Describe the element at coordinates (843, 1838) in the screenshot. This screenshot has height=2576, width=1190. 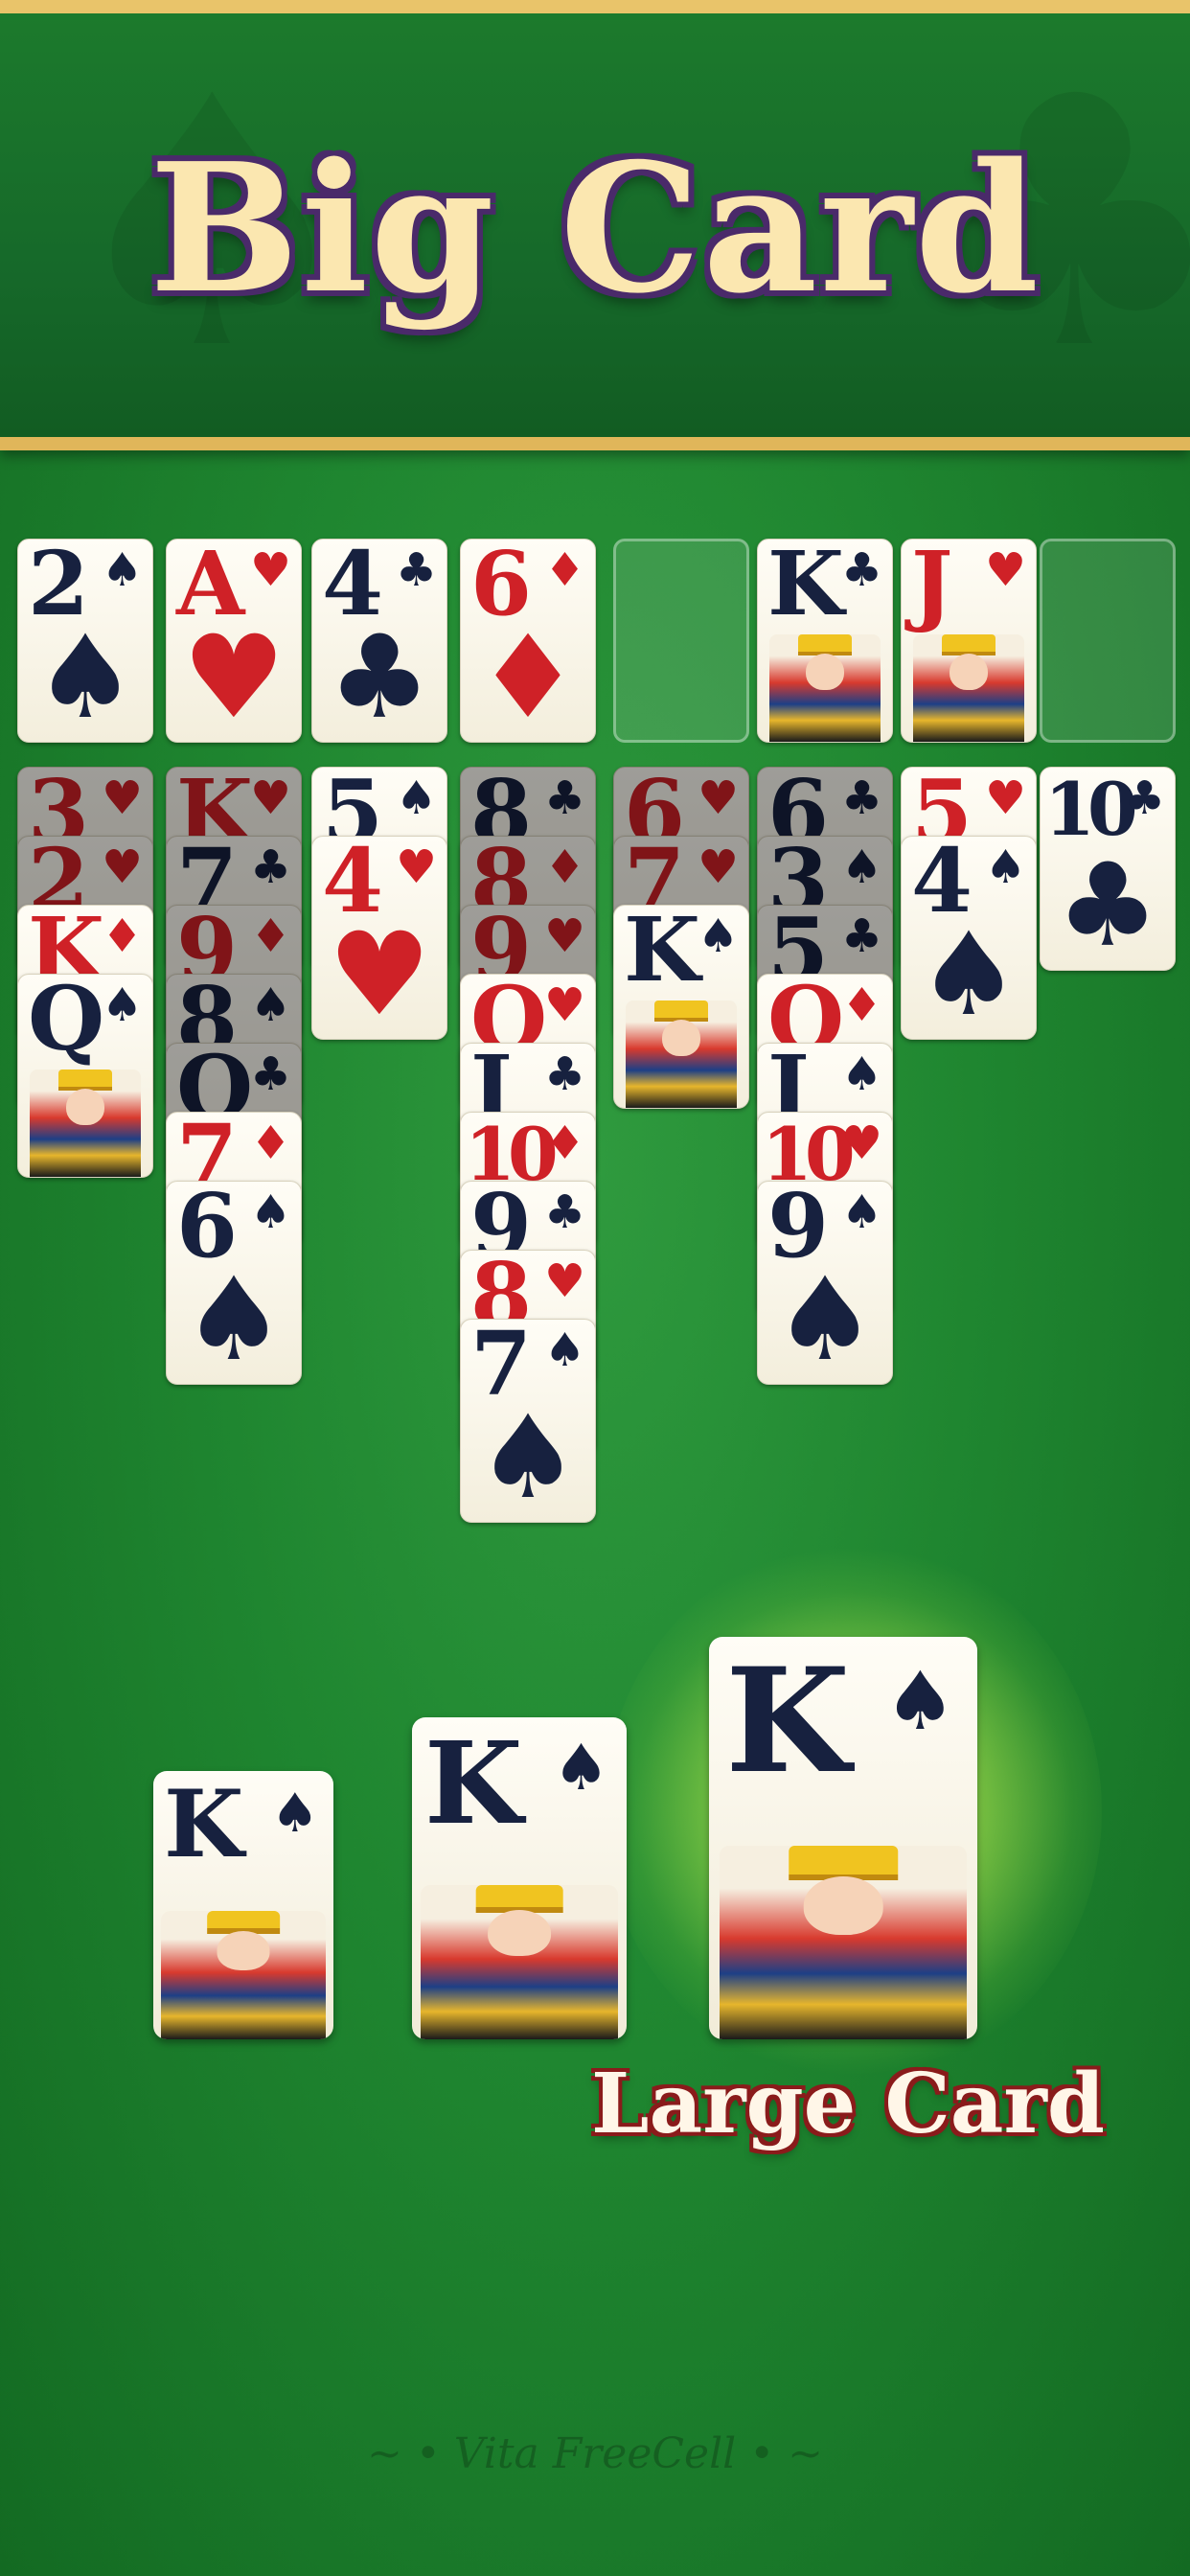
I see `large-card-demo: K ♠` at that location.